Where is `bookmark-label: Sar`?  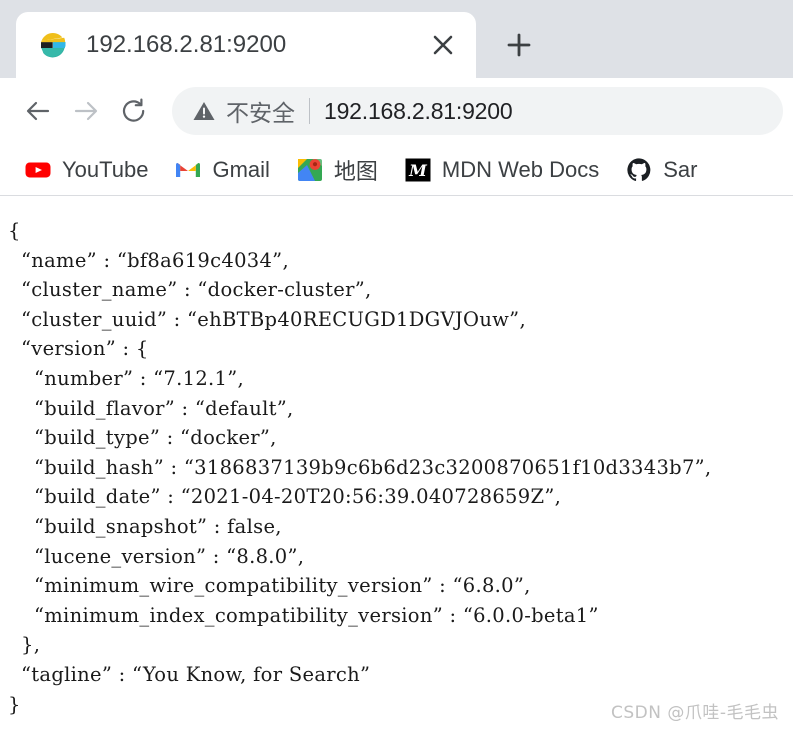
bookmark-label: Sar is located at coordinates (680, 169).